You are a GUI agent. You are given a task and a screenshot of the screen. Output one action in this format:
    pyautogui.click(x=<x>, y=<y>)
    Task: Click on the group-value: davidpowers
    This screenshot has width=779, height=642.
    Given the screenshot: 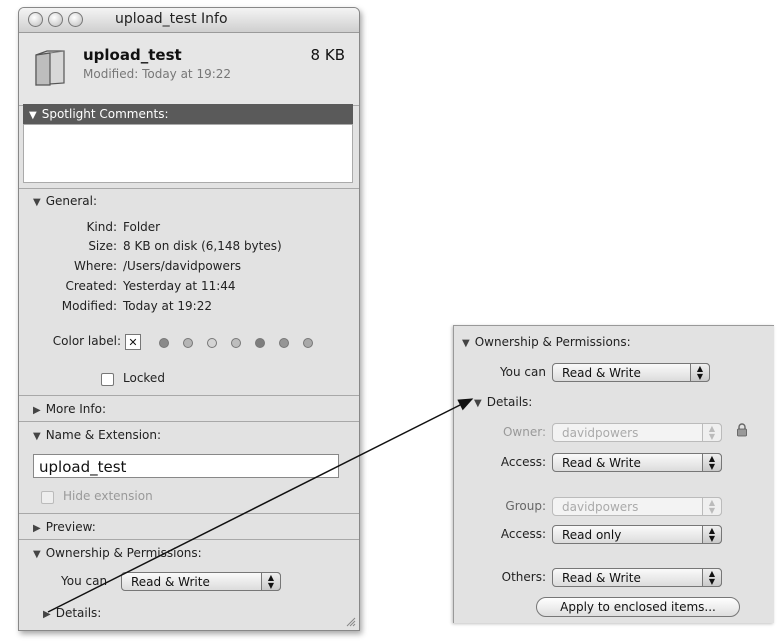 What is the action you would take?
    pyautogui.click(x=600, y=507)
    